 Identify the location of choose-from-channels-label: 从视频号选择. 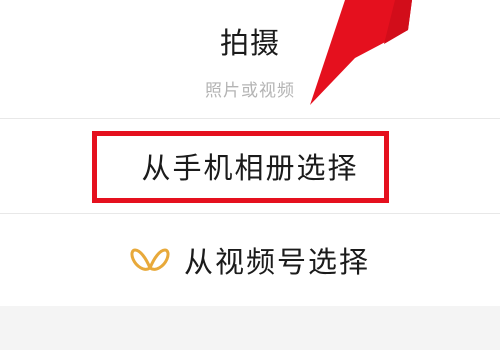
(276, 262).